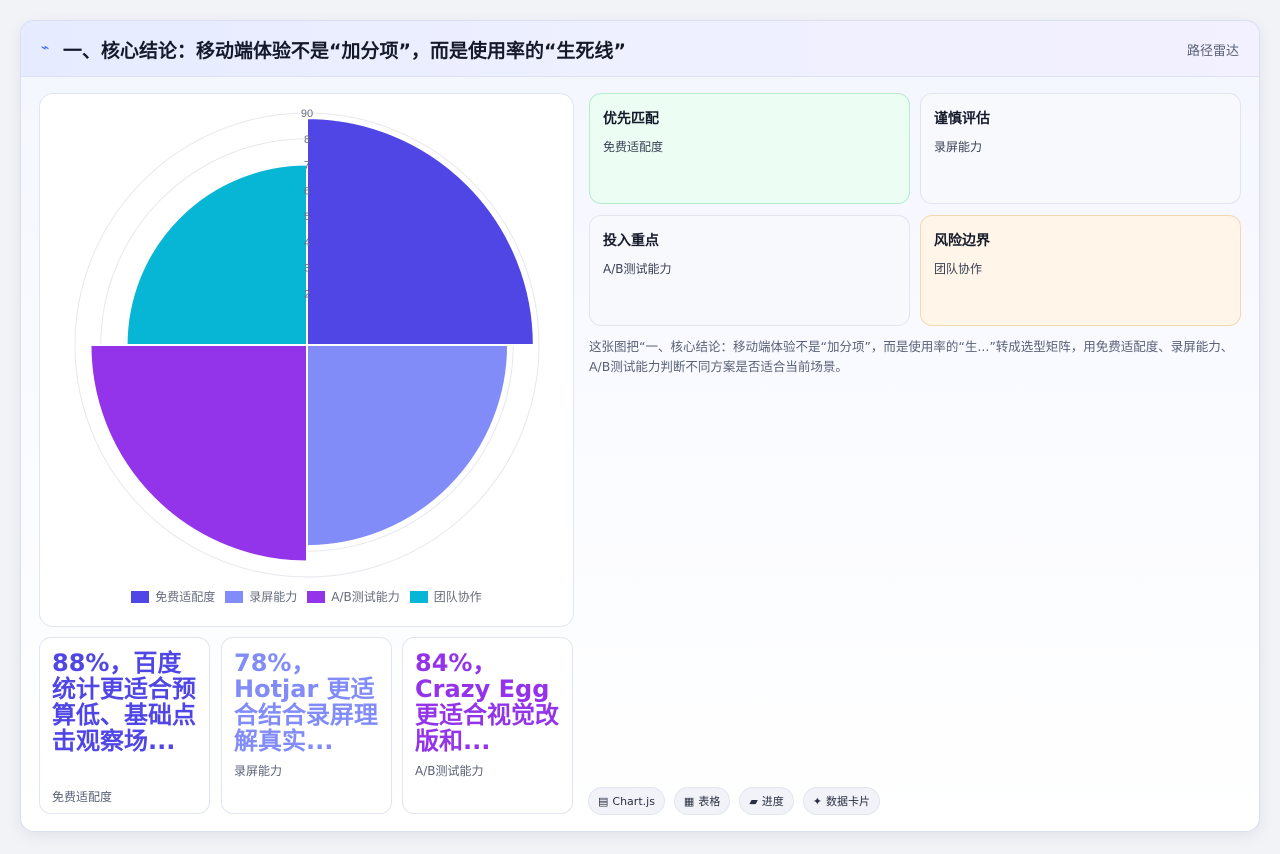 The height and width of the screenshot is (854, 1280). What do you see at coordinates (273, 597) in the screenshot?
I see `legend-label-1: 录屏能力` at bounding box center [273, 597].